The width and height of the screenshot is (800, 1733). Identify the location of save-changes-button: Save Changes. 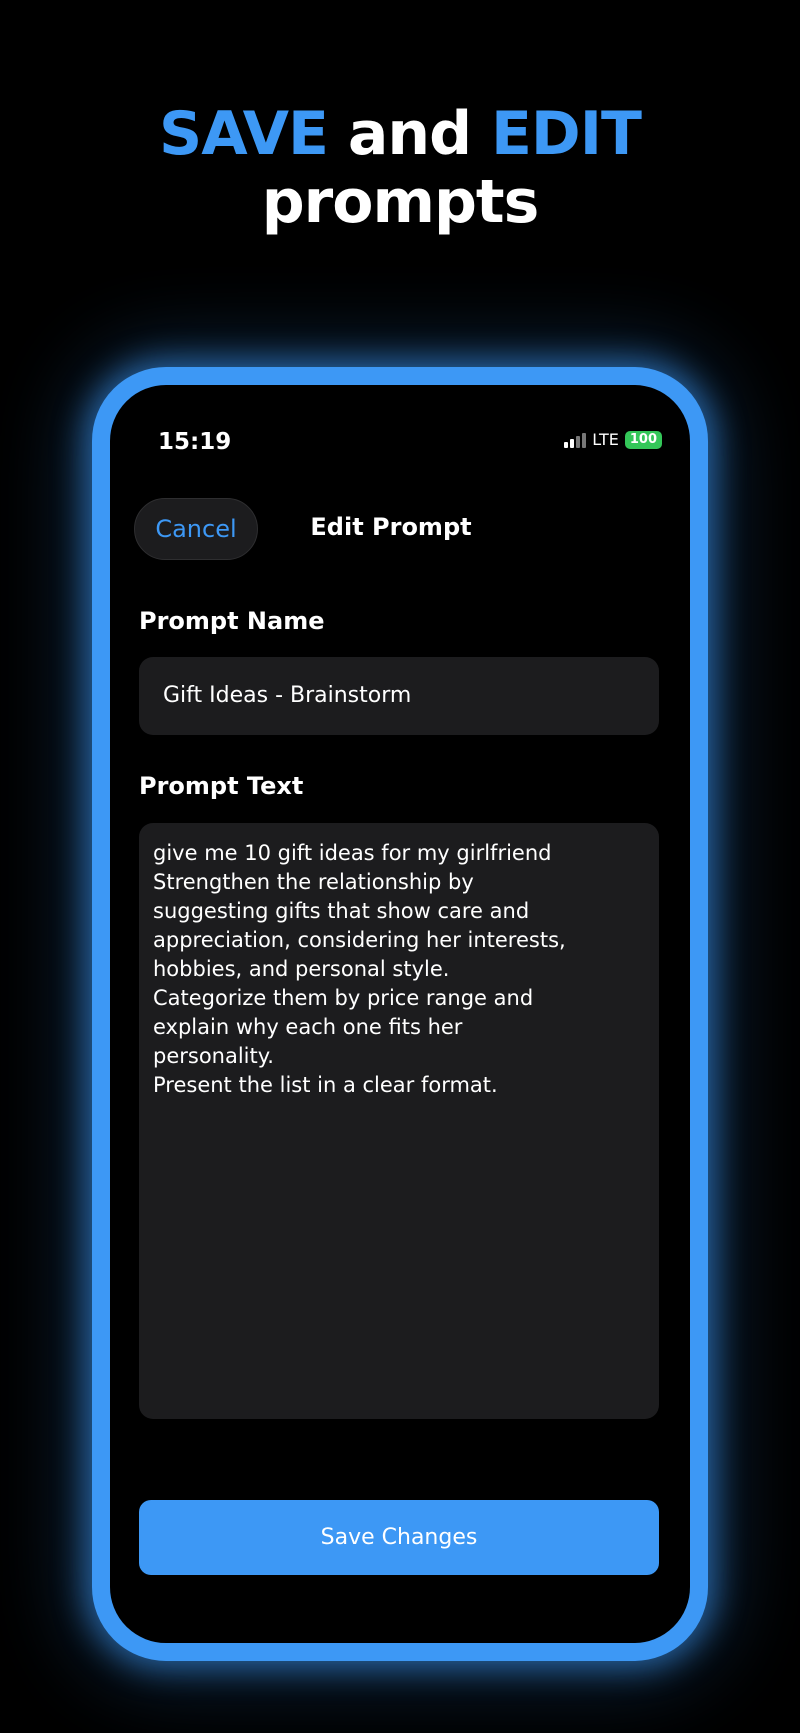
(399, 1537).